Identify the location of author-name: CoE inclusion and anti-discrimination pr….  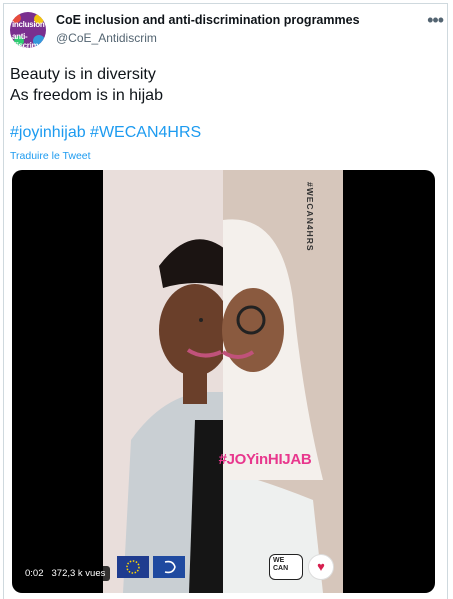
(208, 20).